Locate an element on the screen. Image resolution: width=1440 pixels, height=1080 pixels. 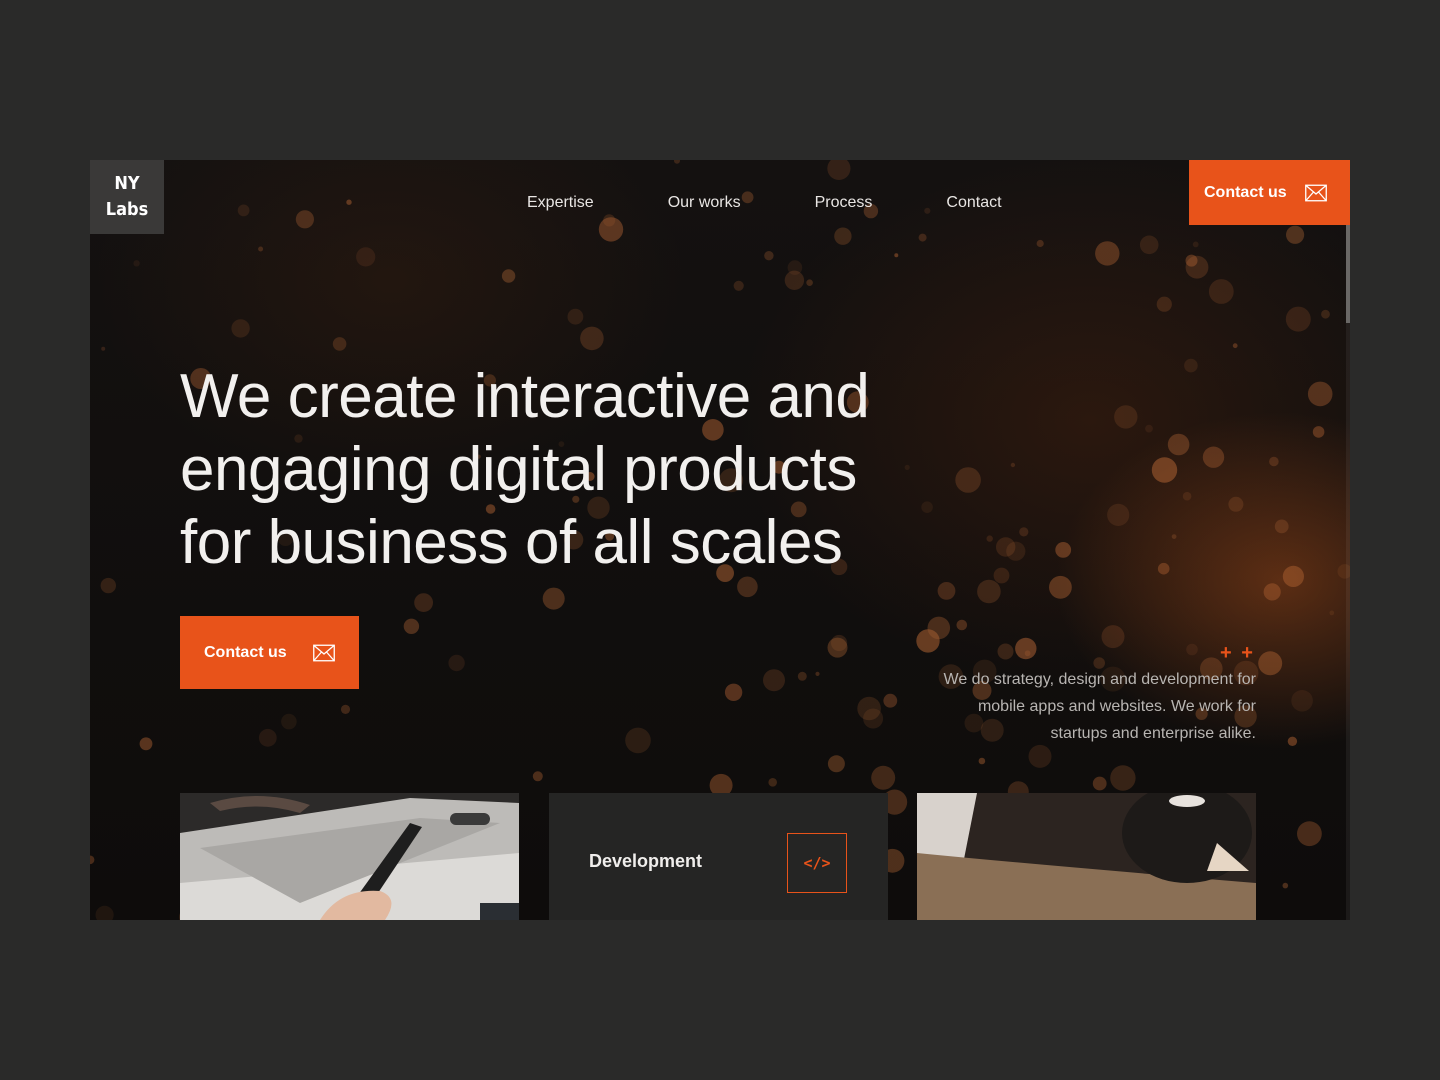
nav-item-contact: Contact is located at coordinates (973, 203).